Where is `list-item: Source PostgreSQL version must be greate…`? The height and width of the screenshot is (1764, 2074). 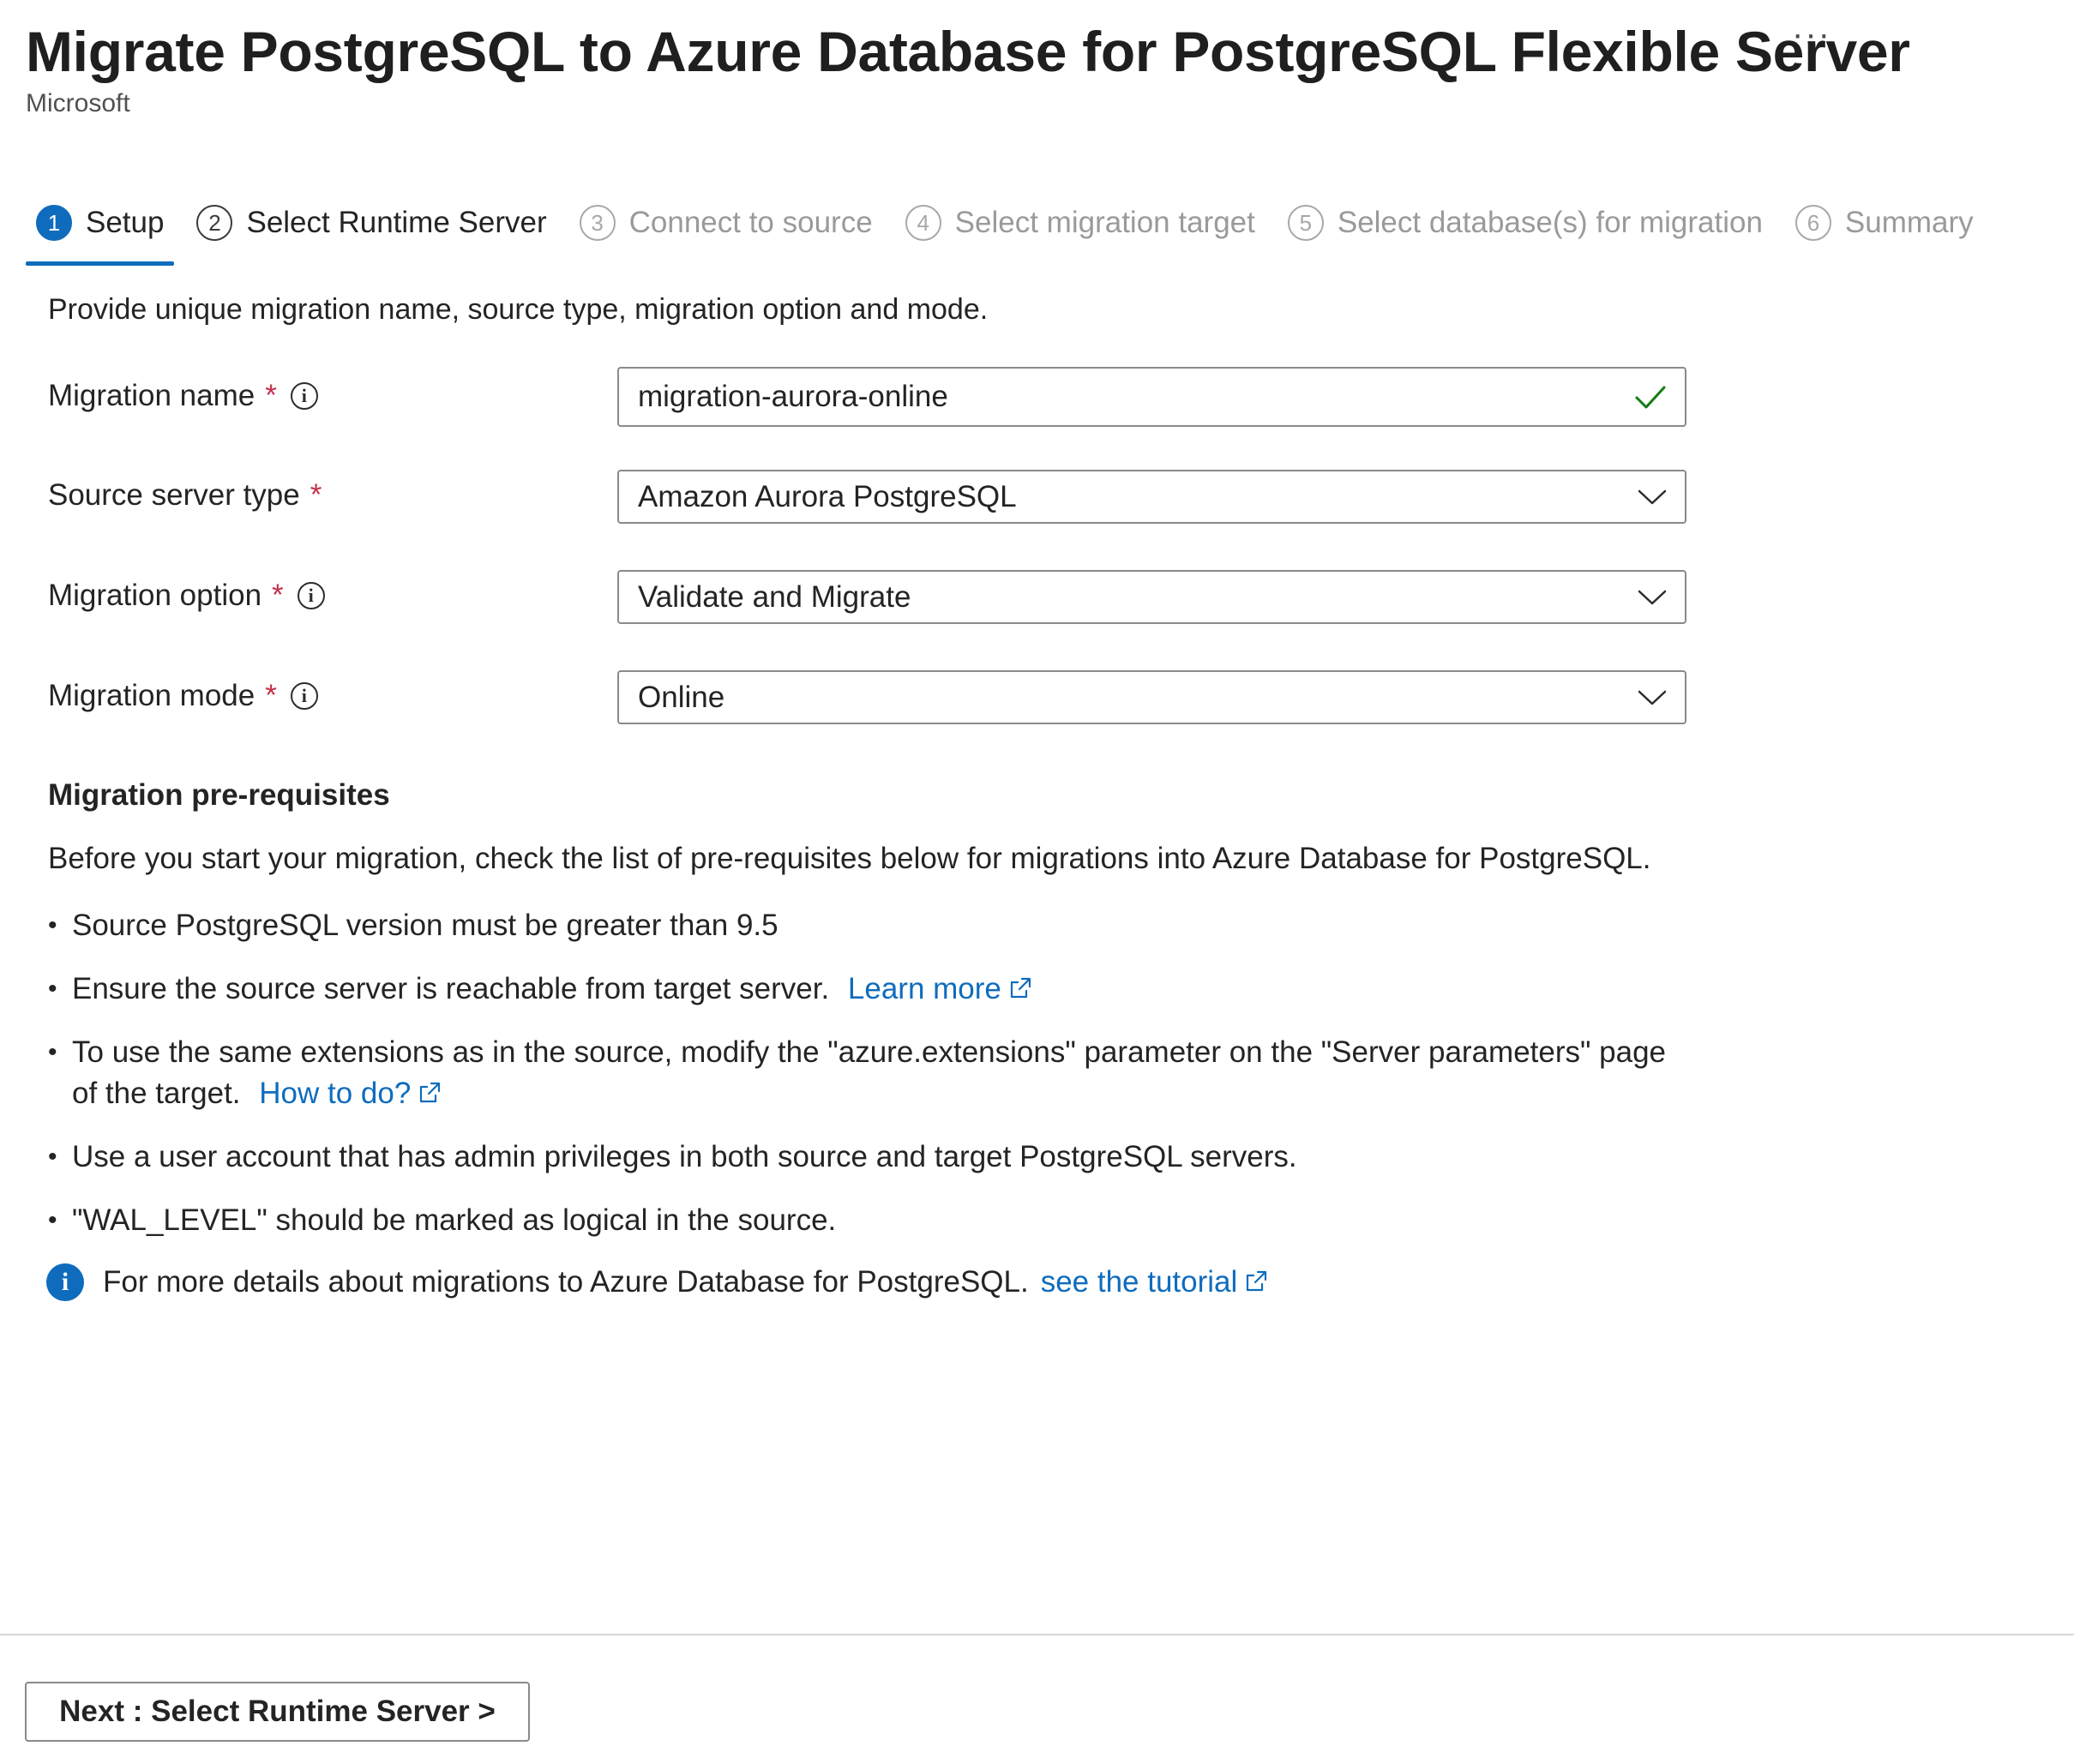 list-item: Source PostgreSQL version must be greate… is located at coordinates (863, 925).